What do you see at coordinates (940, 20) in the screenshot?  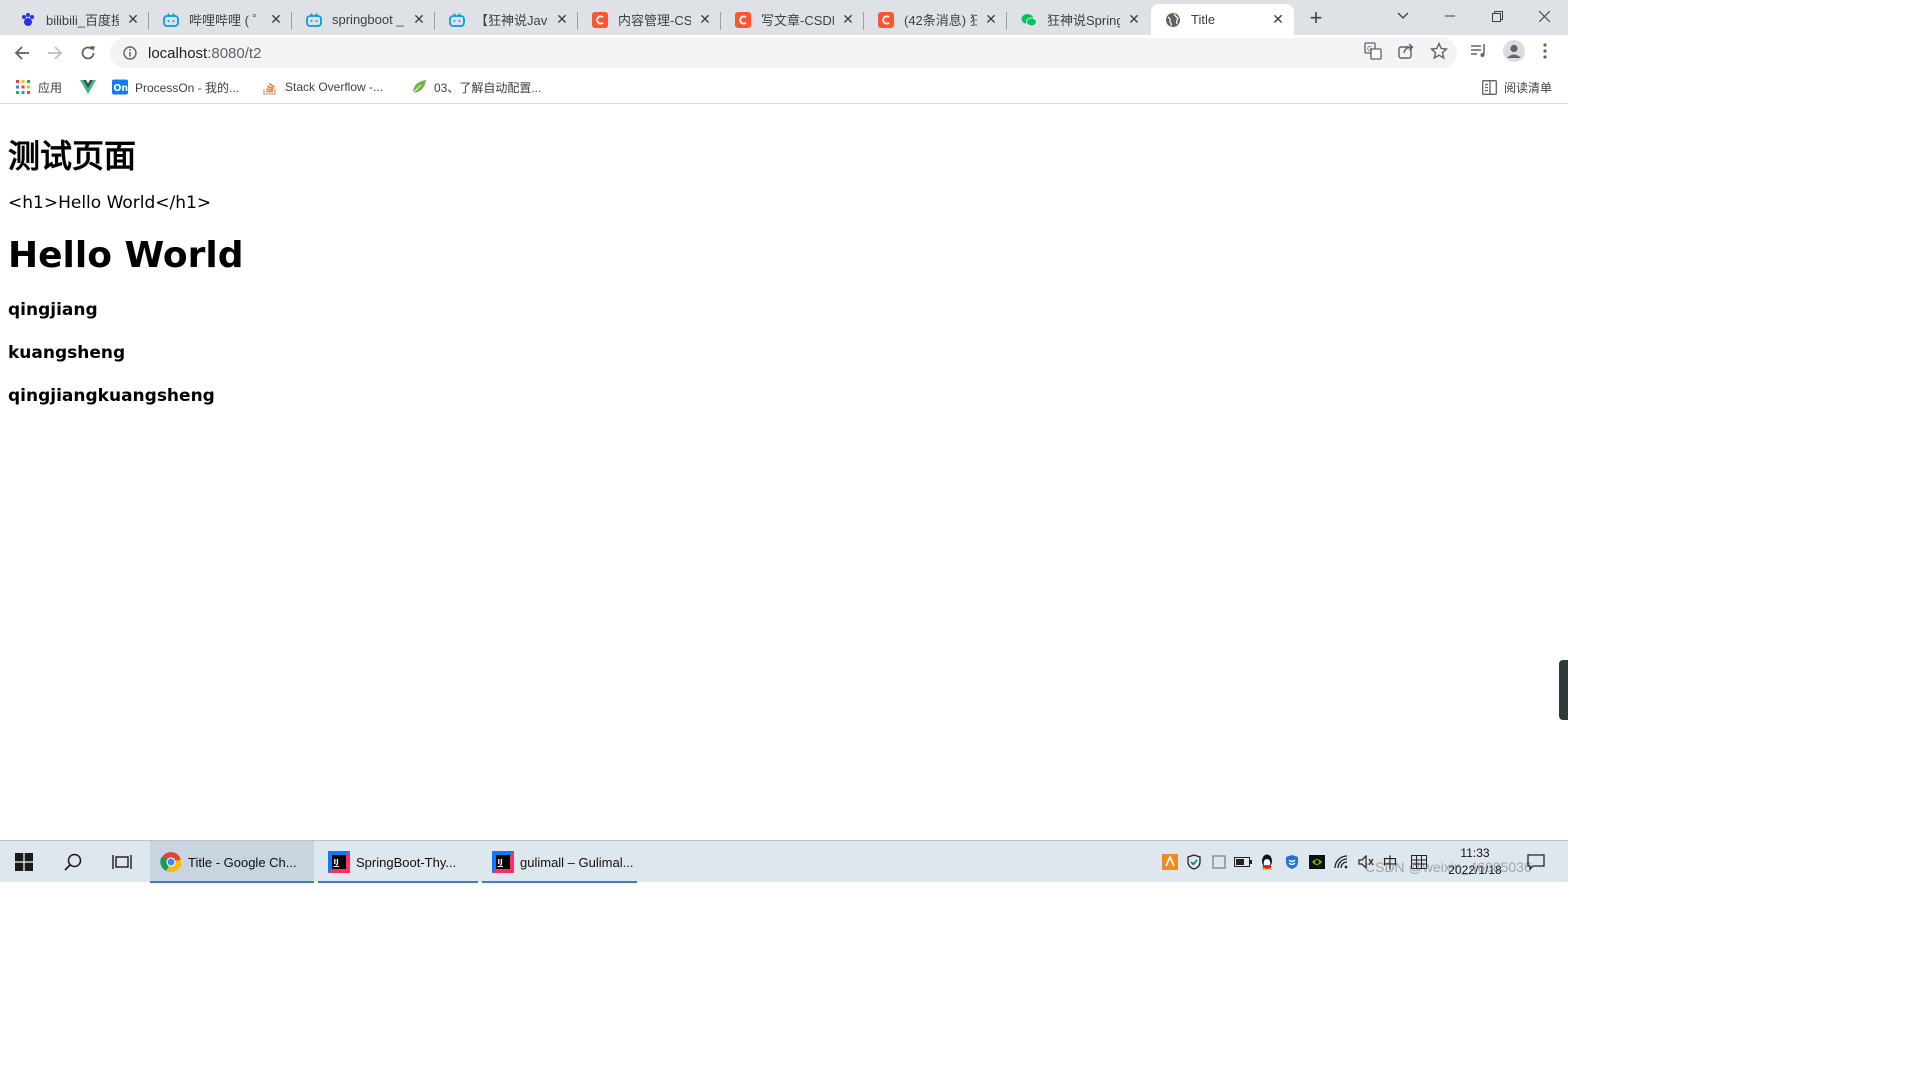 I see `tab-title: (42条消息) 狂` at bounding box center [940, 20].